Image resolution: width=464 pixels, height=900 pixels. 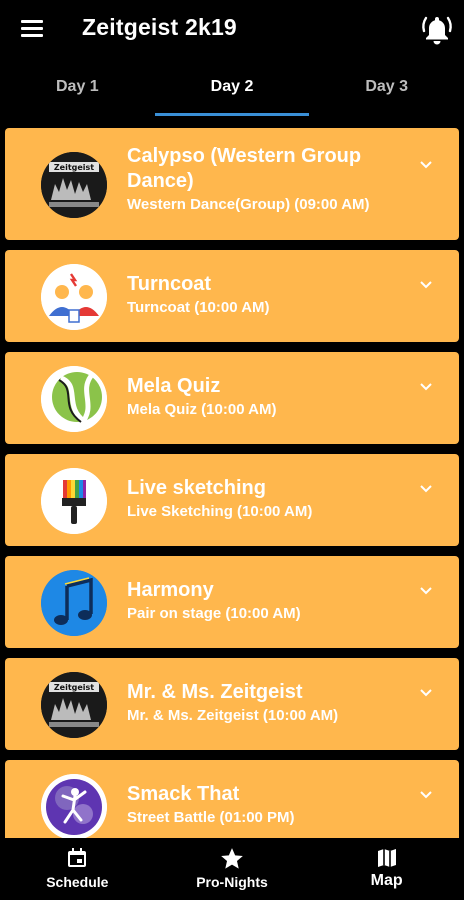 What do you see at coordinates (232, 296) in the screenshot?
I see `event-card: Turncoat Turncoat (10:00 AM)` at bounding box center [232, 296].